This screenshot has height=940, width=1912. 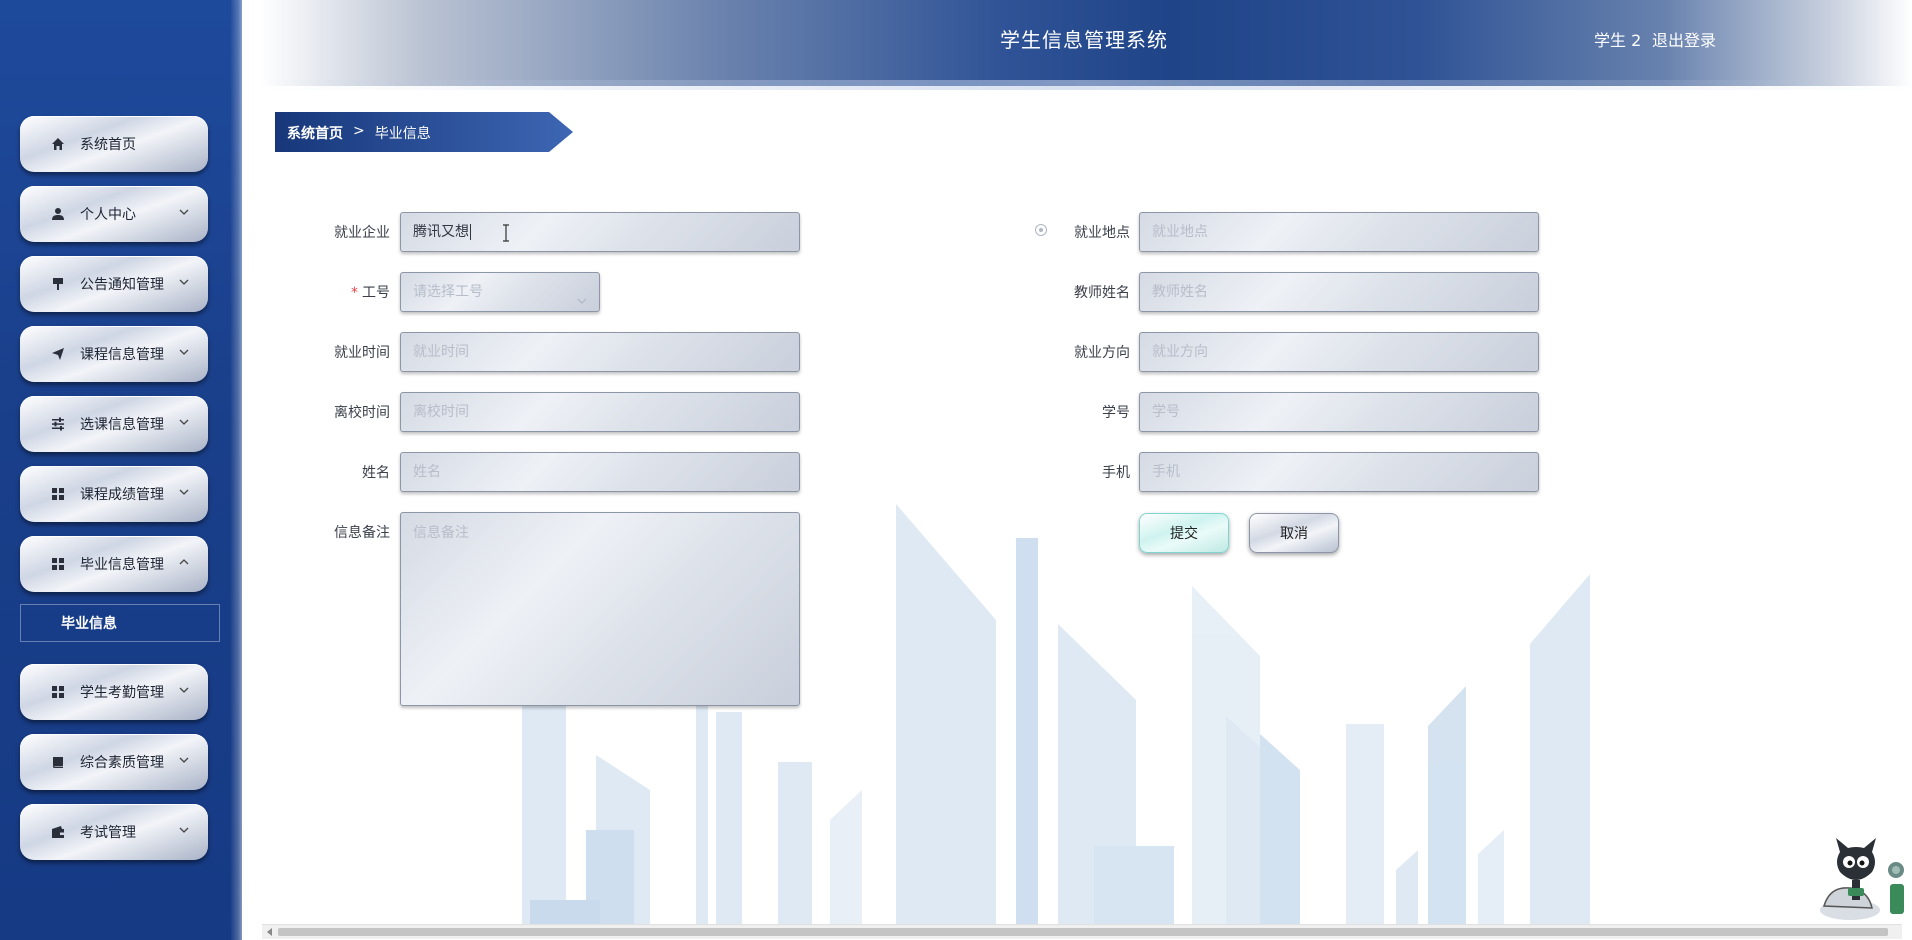 What do you see at coordinates (58, 832) in the screenshot?
I see `wallet-icon` at bounding box center [58, 832].